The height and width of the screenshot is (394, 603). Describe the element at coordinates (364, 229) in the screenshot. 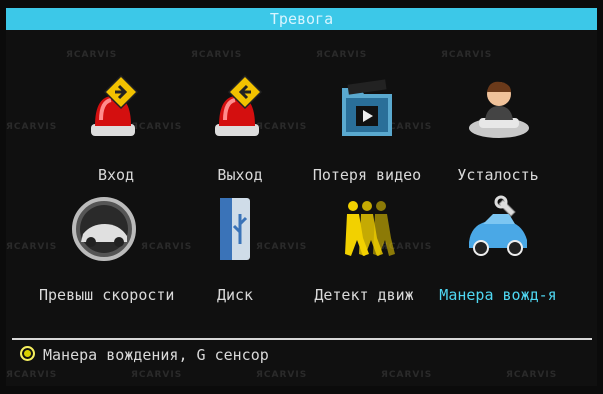

I see `motion-detect-icon` at that location.